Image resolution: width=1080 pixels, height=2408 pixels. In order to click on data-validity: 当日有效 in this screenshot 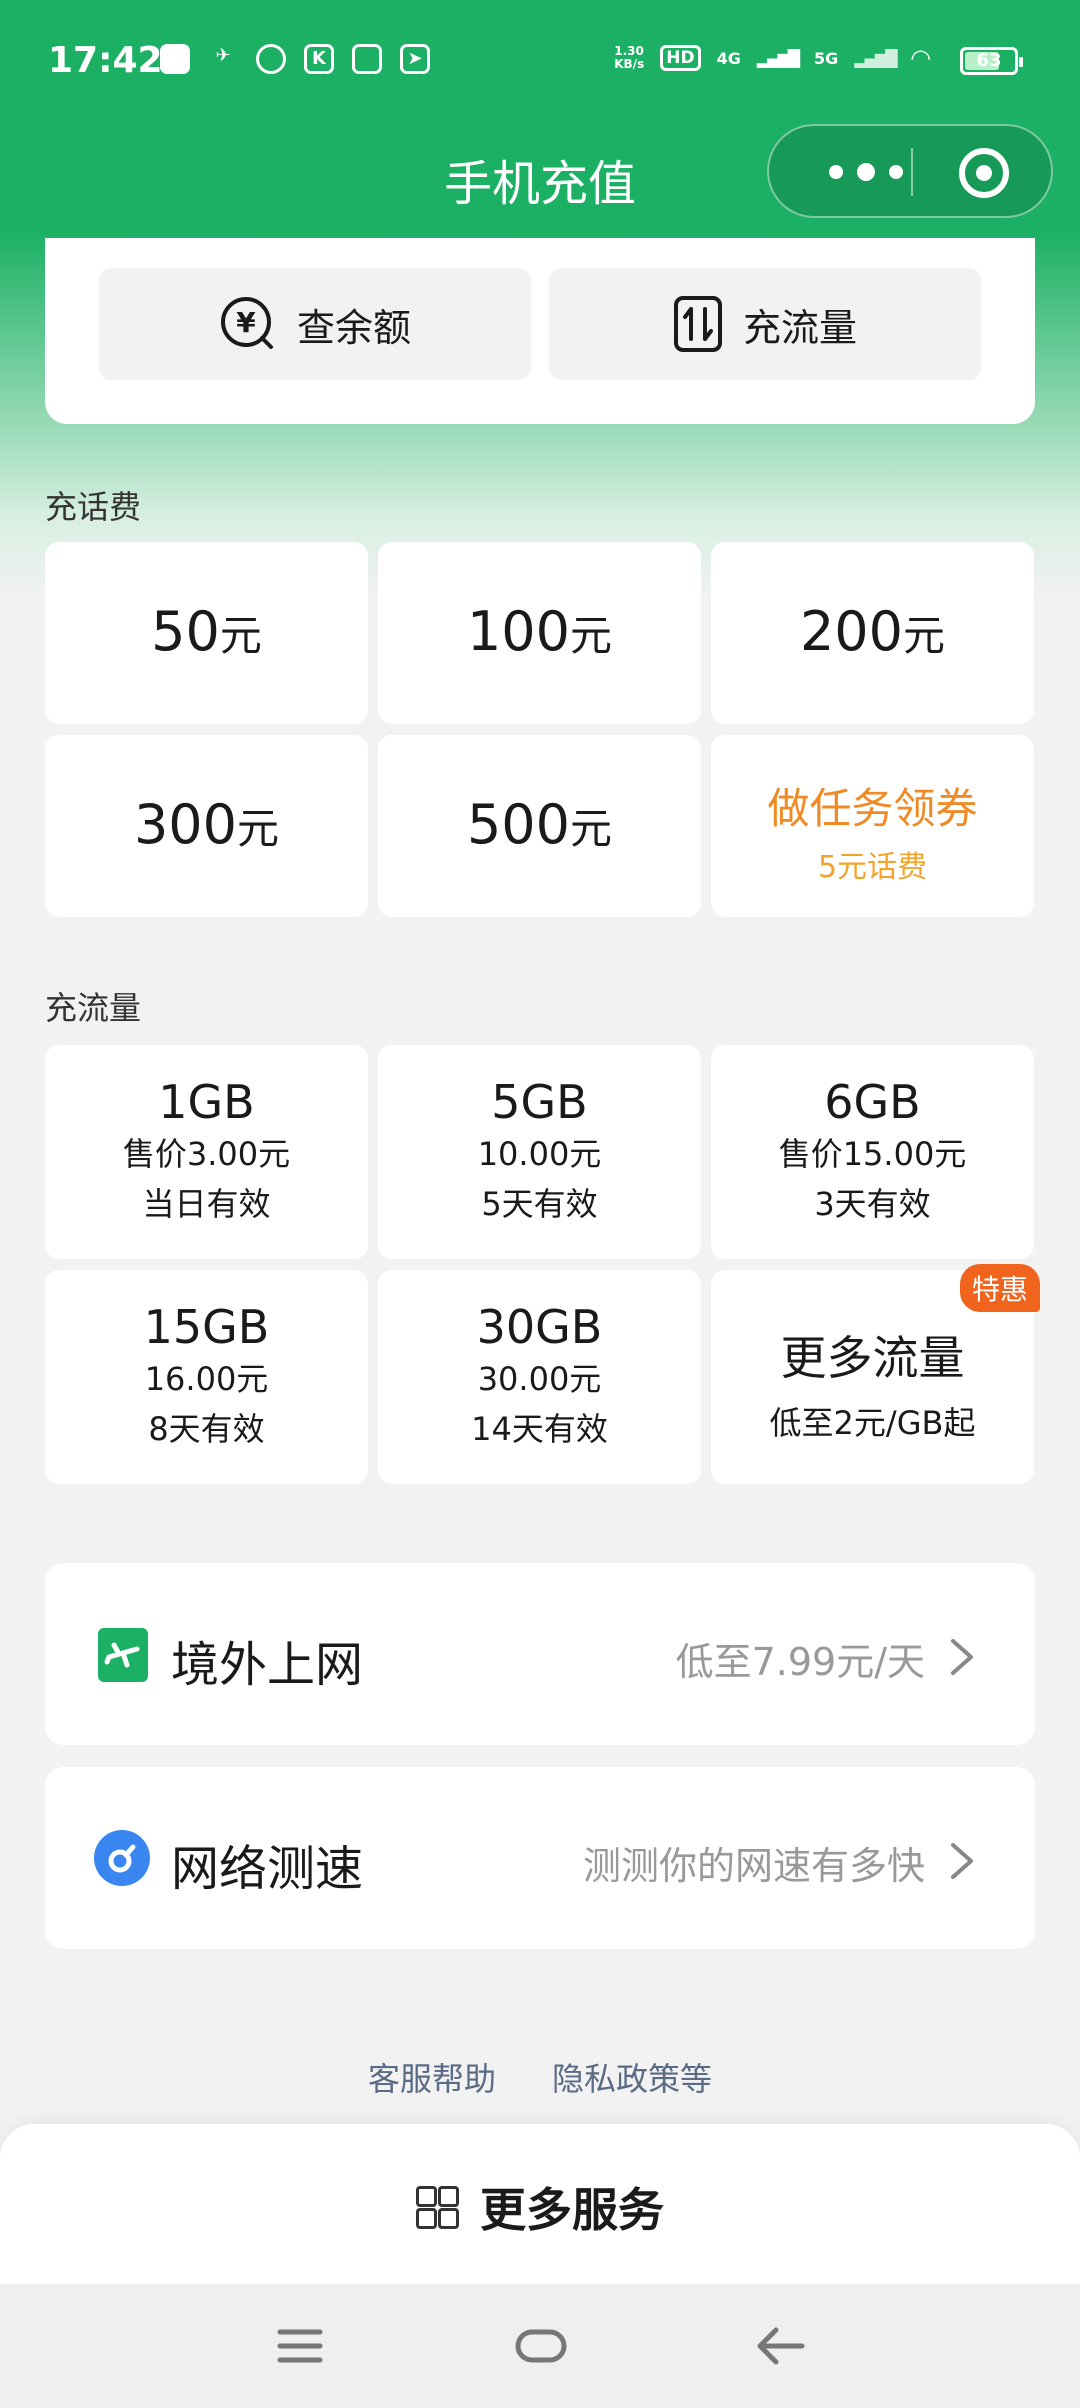, I will do `click(206, 1204)`.